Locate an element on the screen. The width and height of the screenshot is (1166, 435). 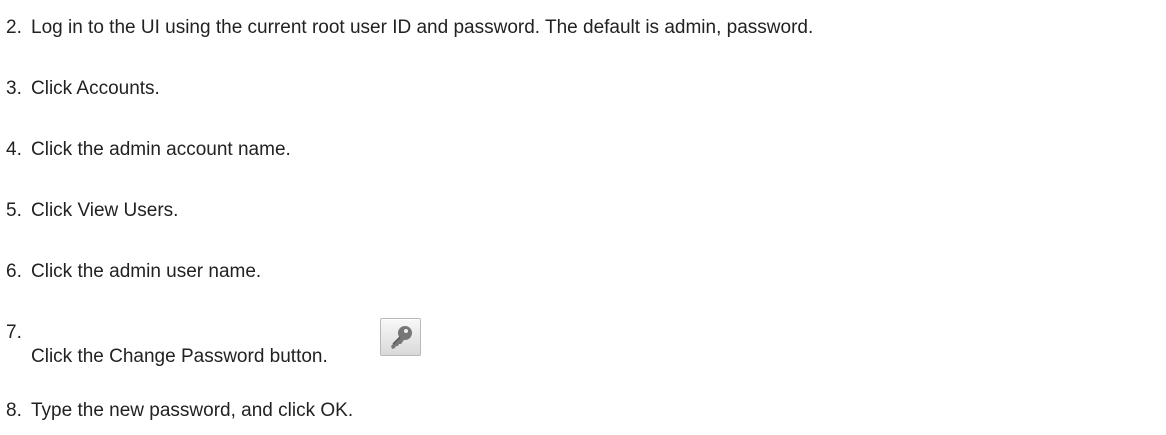
step-number: 8. is located at coordinates (14, 410).